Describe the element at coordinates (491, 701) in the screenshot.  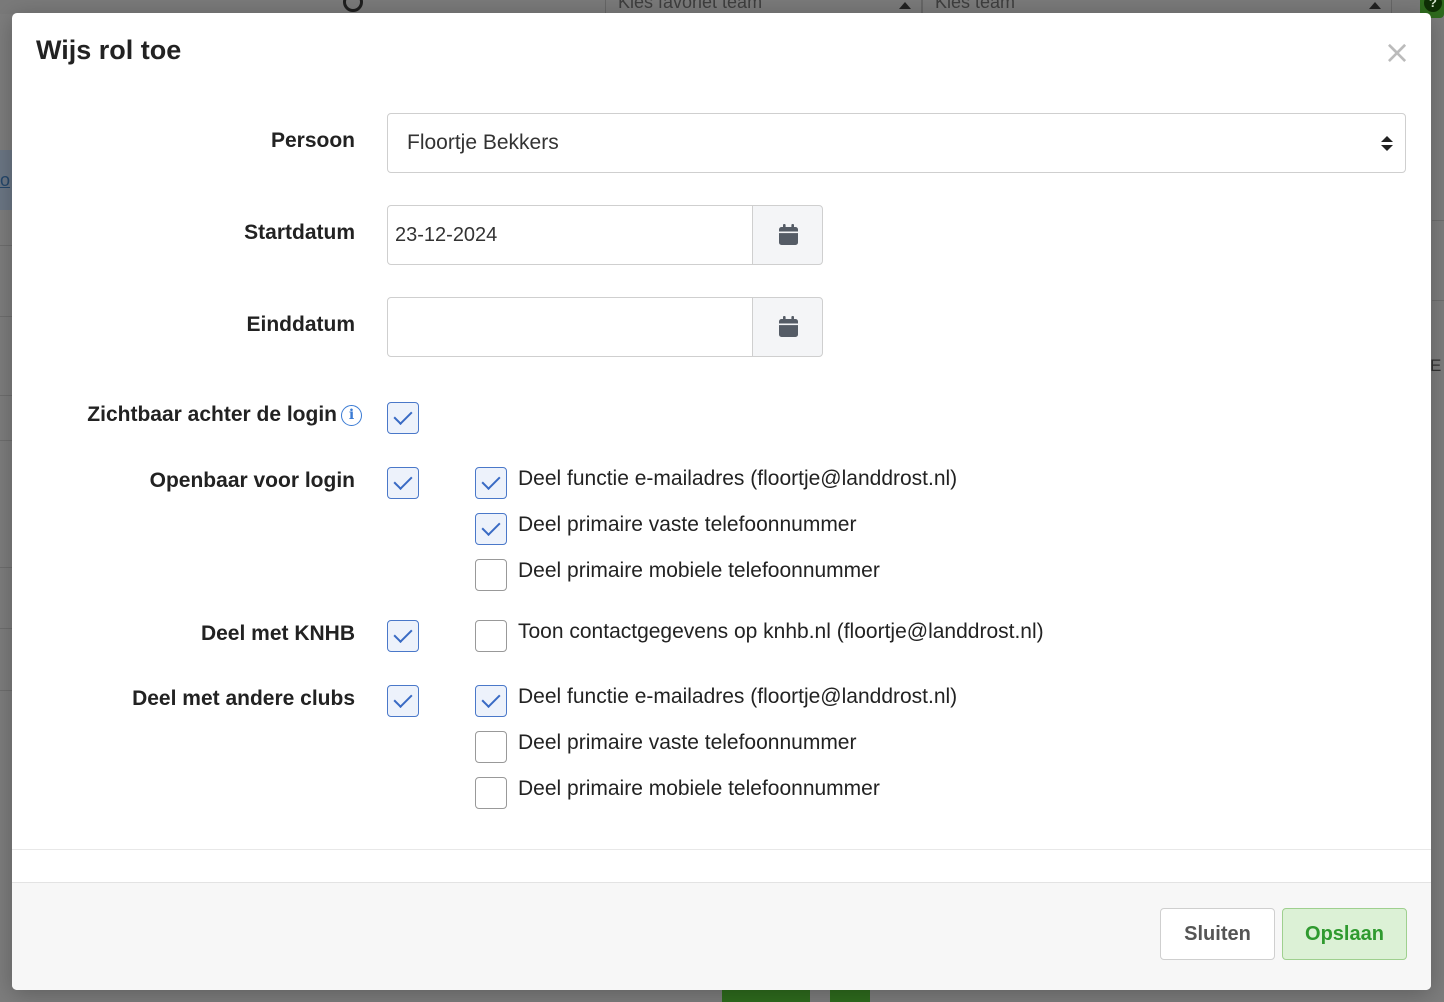
I see `clubs-share-email-checkbox` at that location.